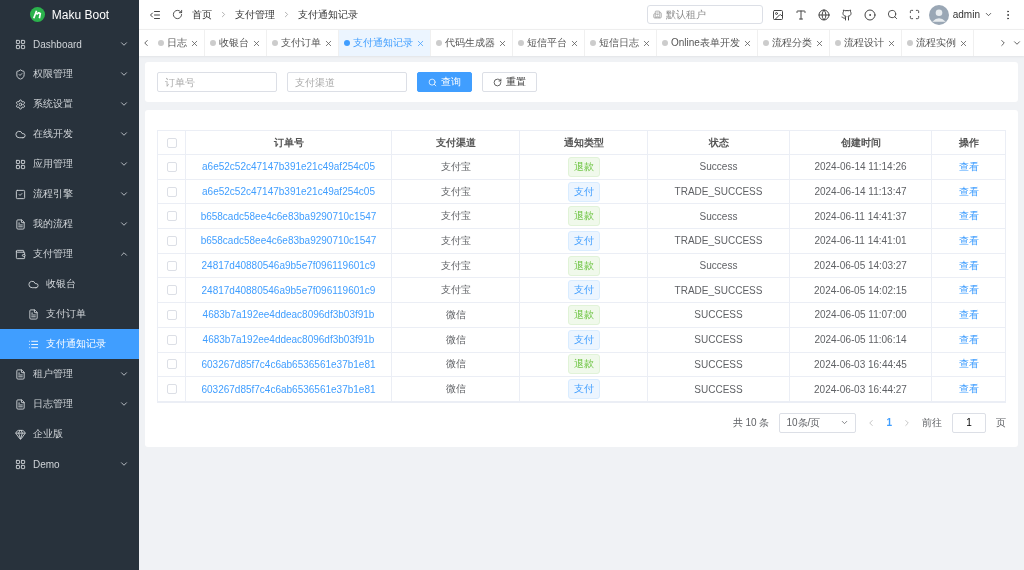 This screenshot has height=570, width=1024. What do you see at coordinates (960, 14) in the screenshot?
I see `user-menu: admin` at bounding box center [960, 14].